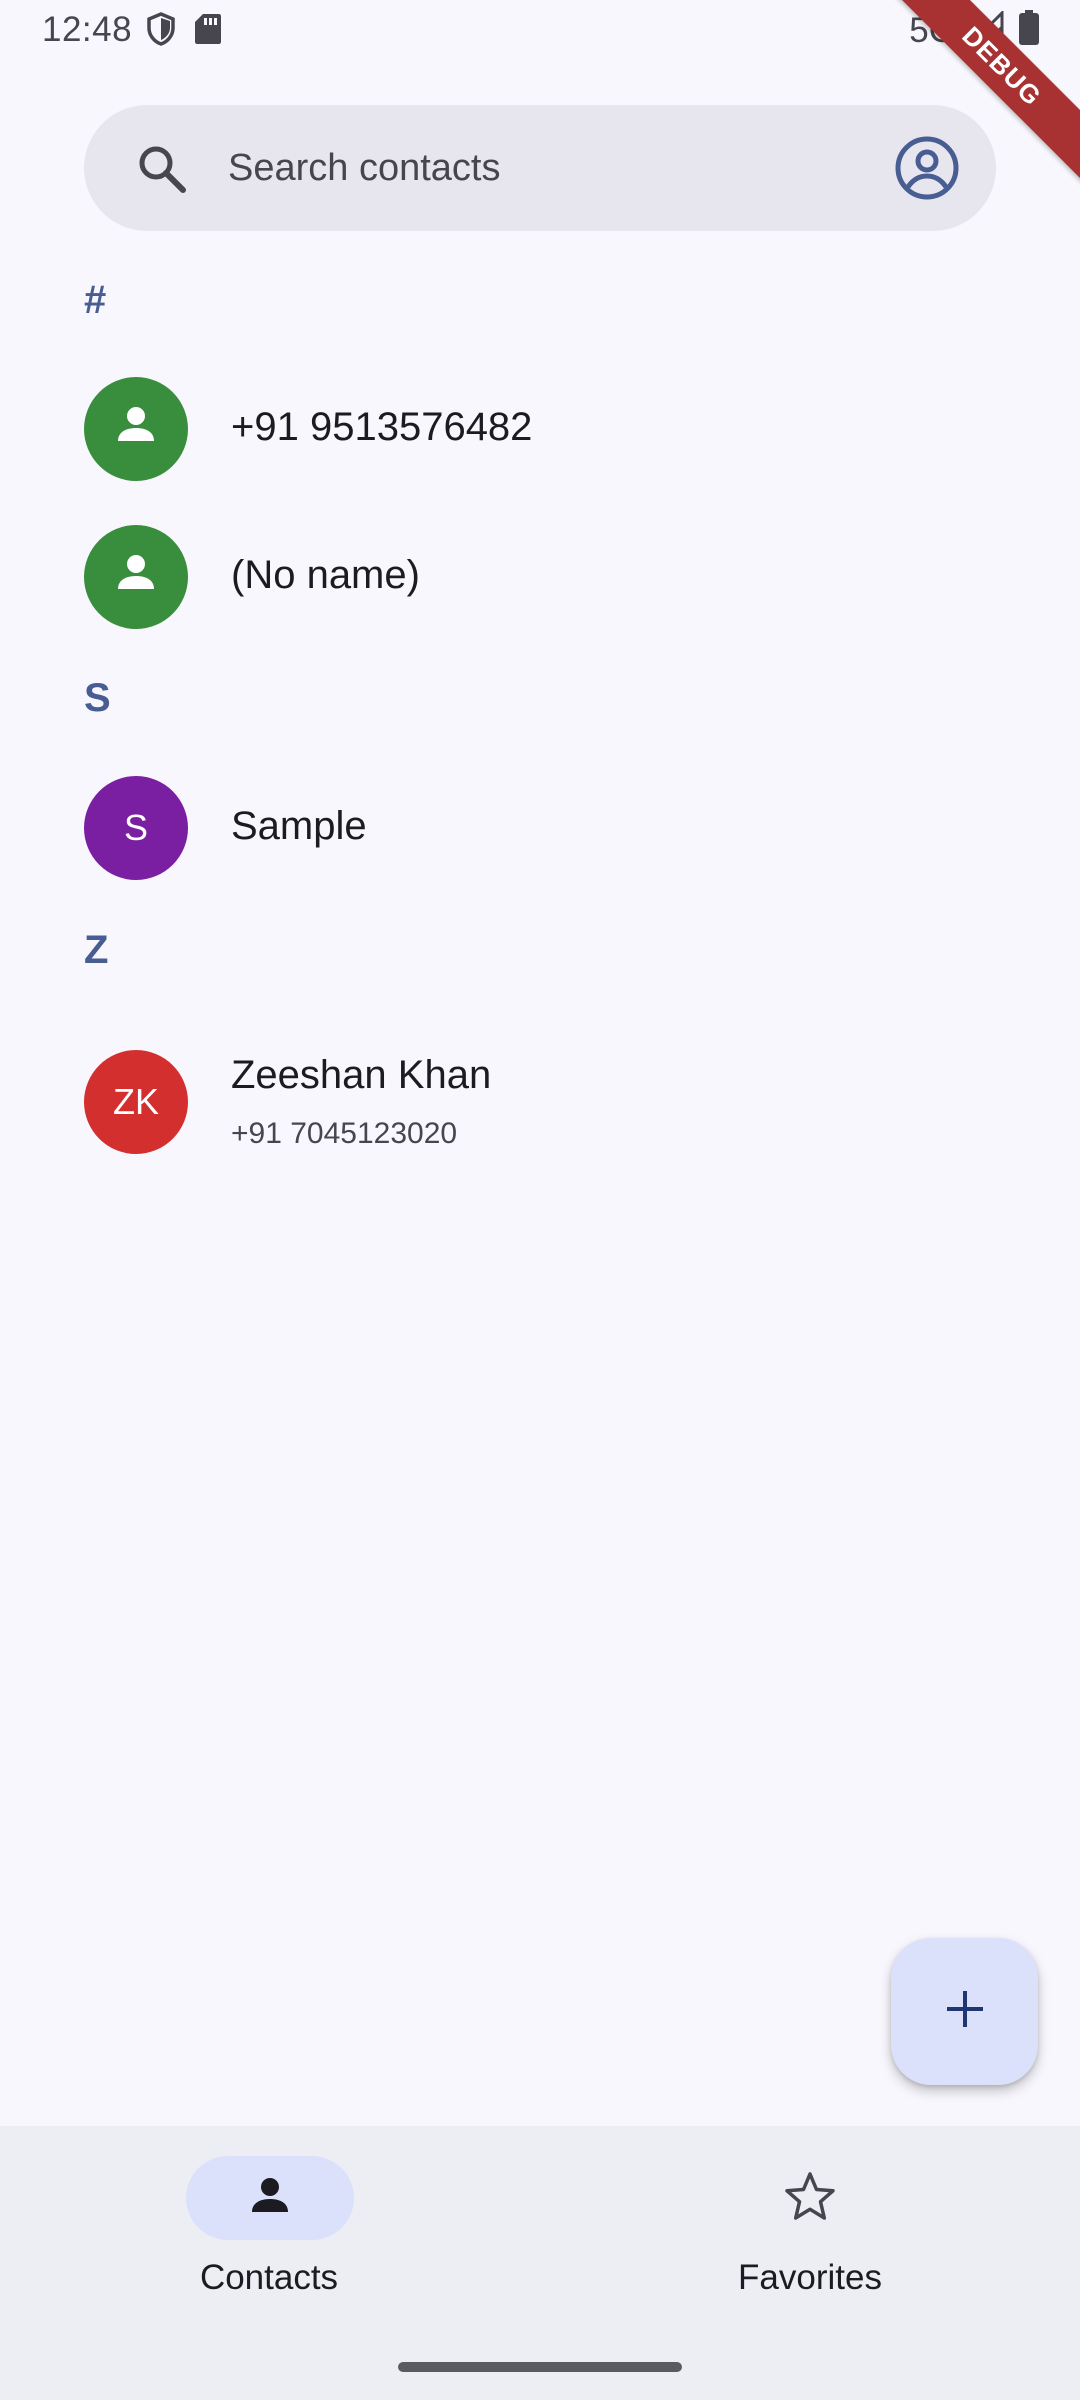  Describe the element at coordinates (540, 1102) in the screenshot. I see `contact-list-item: ZK Zeeshan Khan +91 7045123020` at that location.